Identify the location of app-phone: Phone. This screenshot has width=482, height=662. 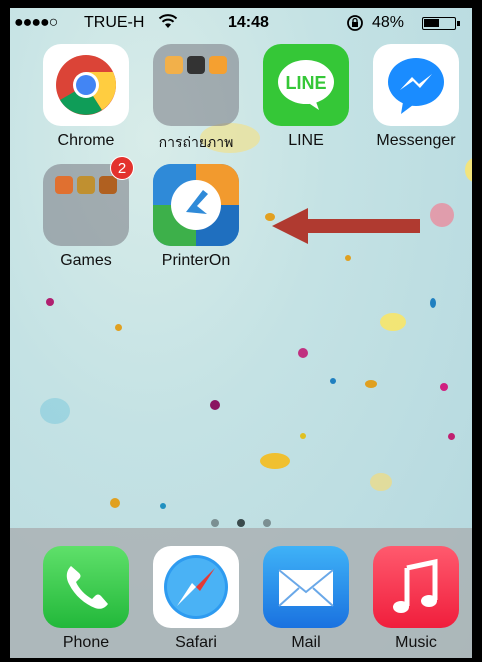
(86, 599).